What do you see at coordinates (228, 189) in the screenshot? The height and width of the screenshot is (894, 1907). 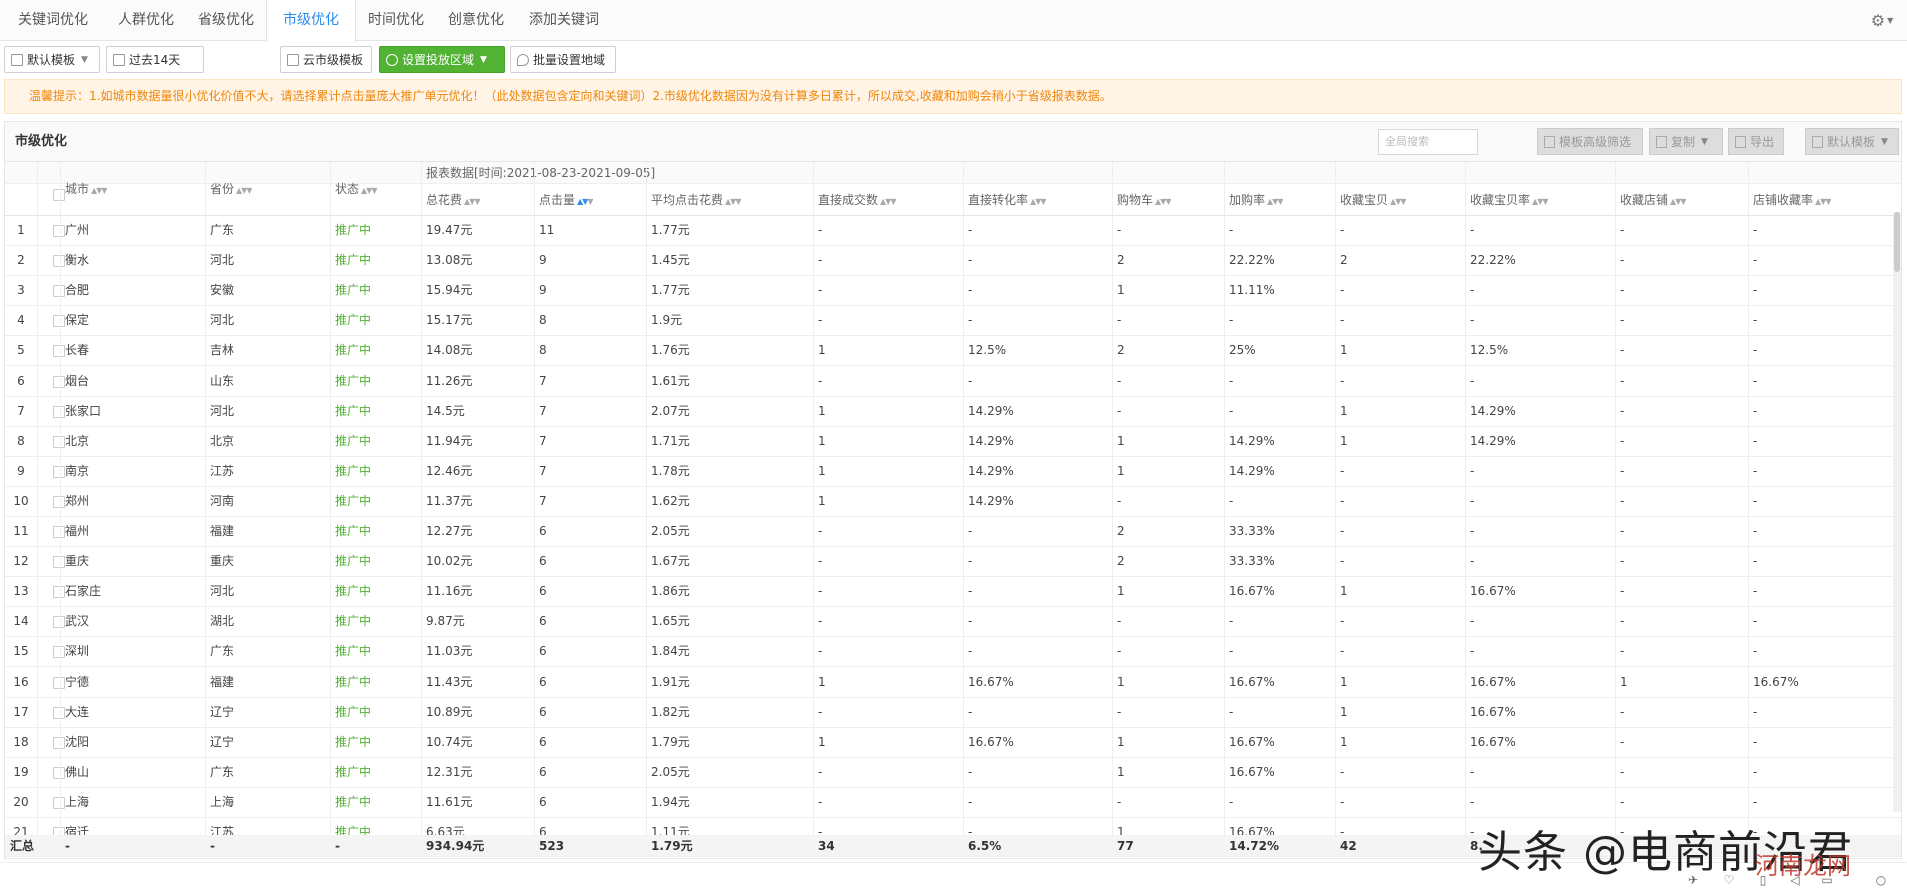 I see `header-province: 省份 ▲▼▼` at bounding box center [228, 189].